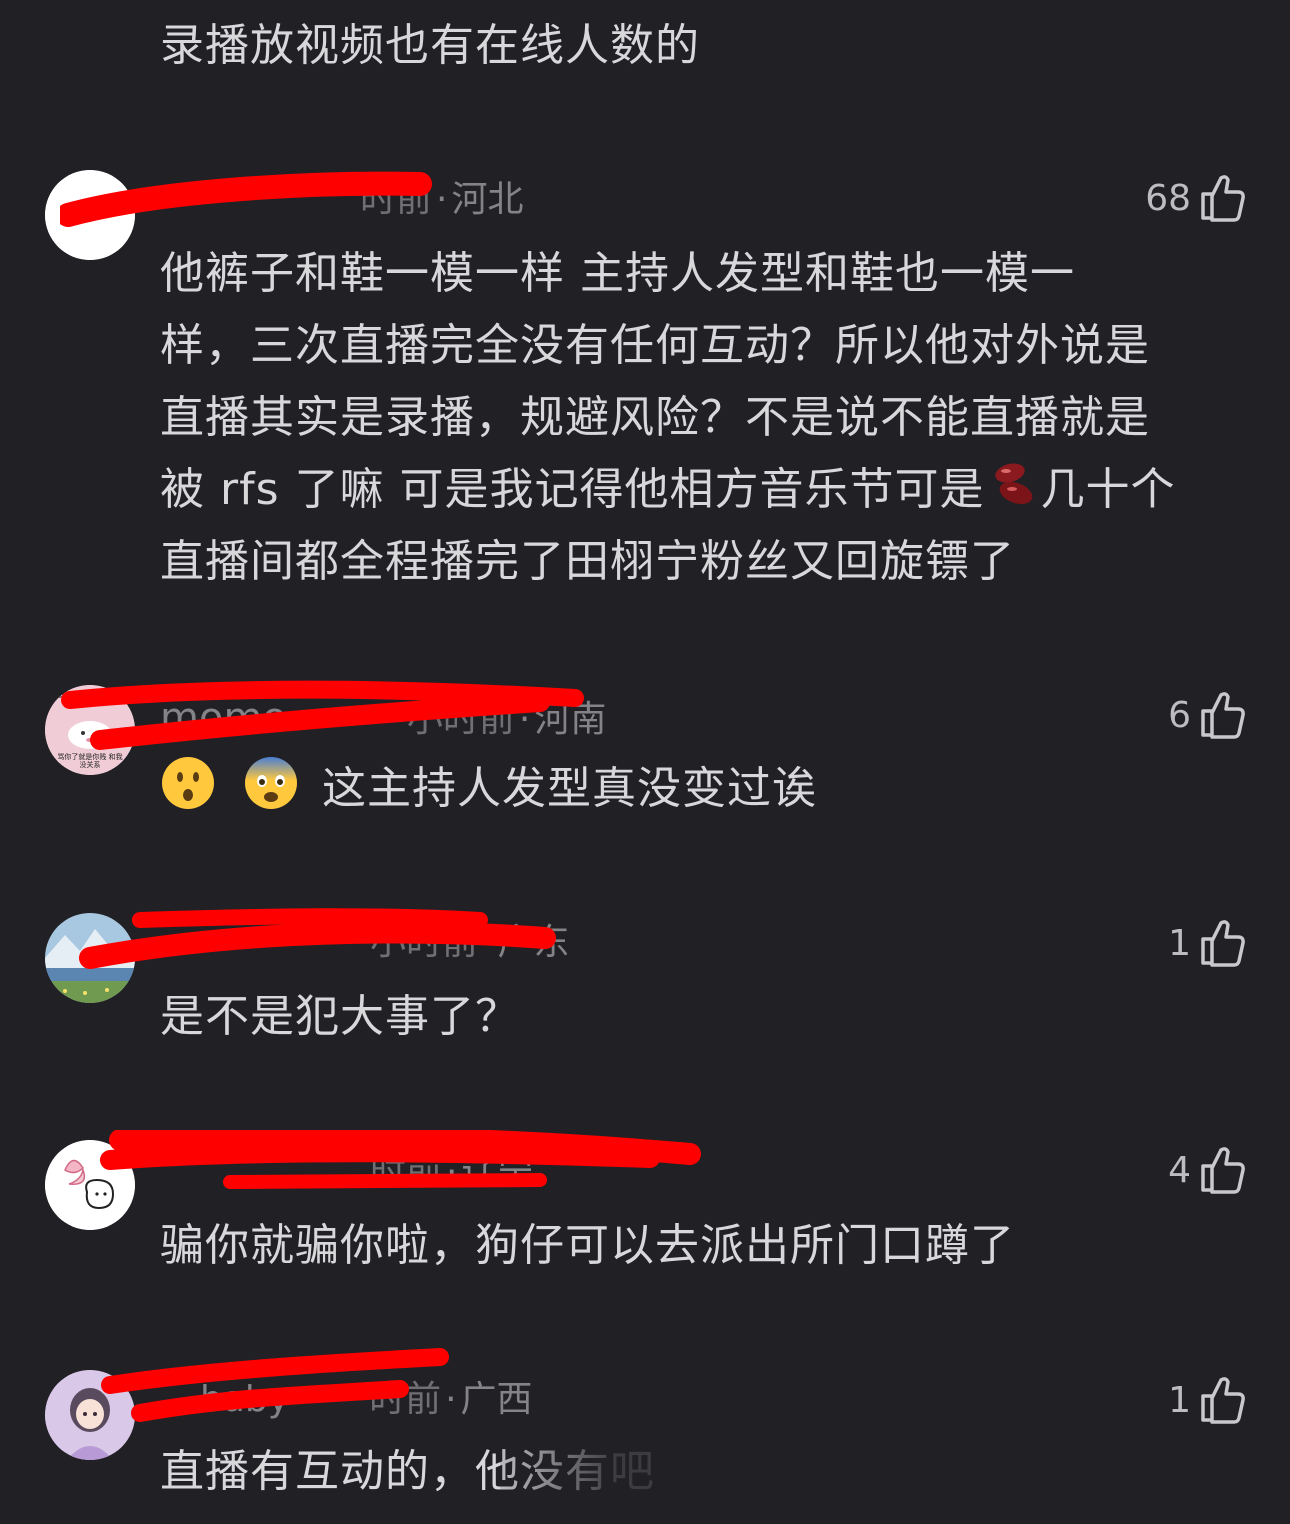  I want to click on like-button: 6, so click(1206, 715).